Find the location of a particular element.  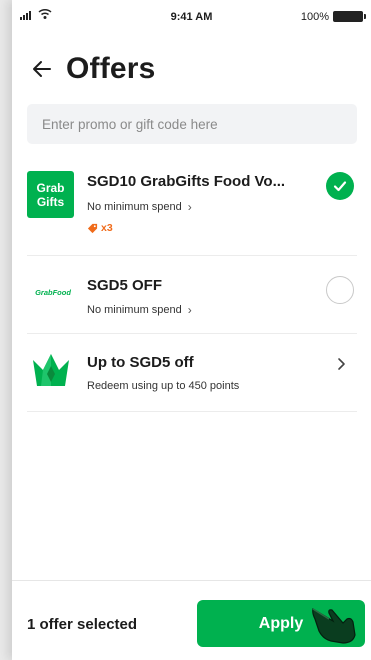

offer-subtitle: Redeem using up to 450 points is located at coordinates (163, 386).